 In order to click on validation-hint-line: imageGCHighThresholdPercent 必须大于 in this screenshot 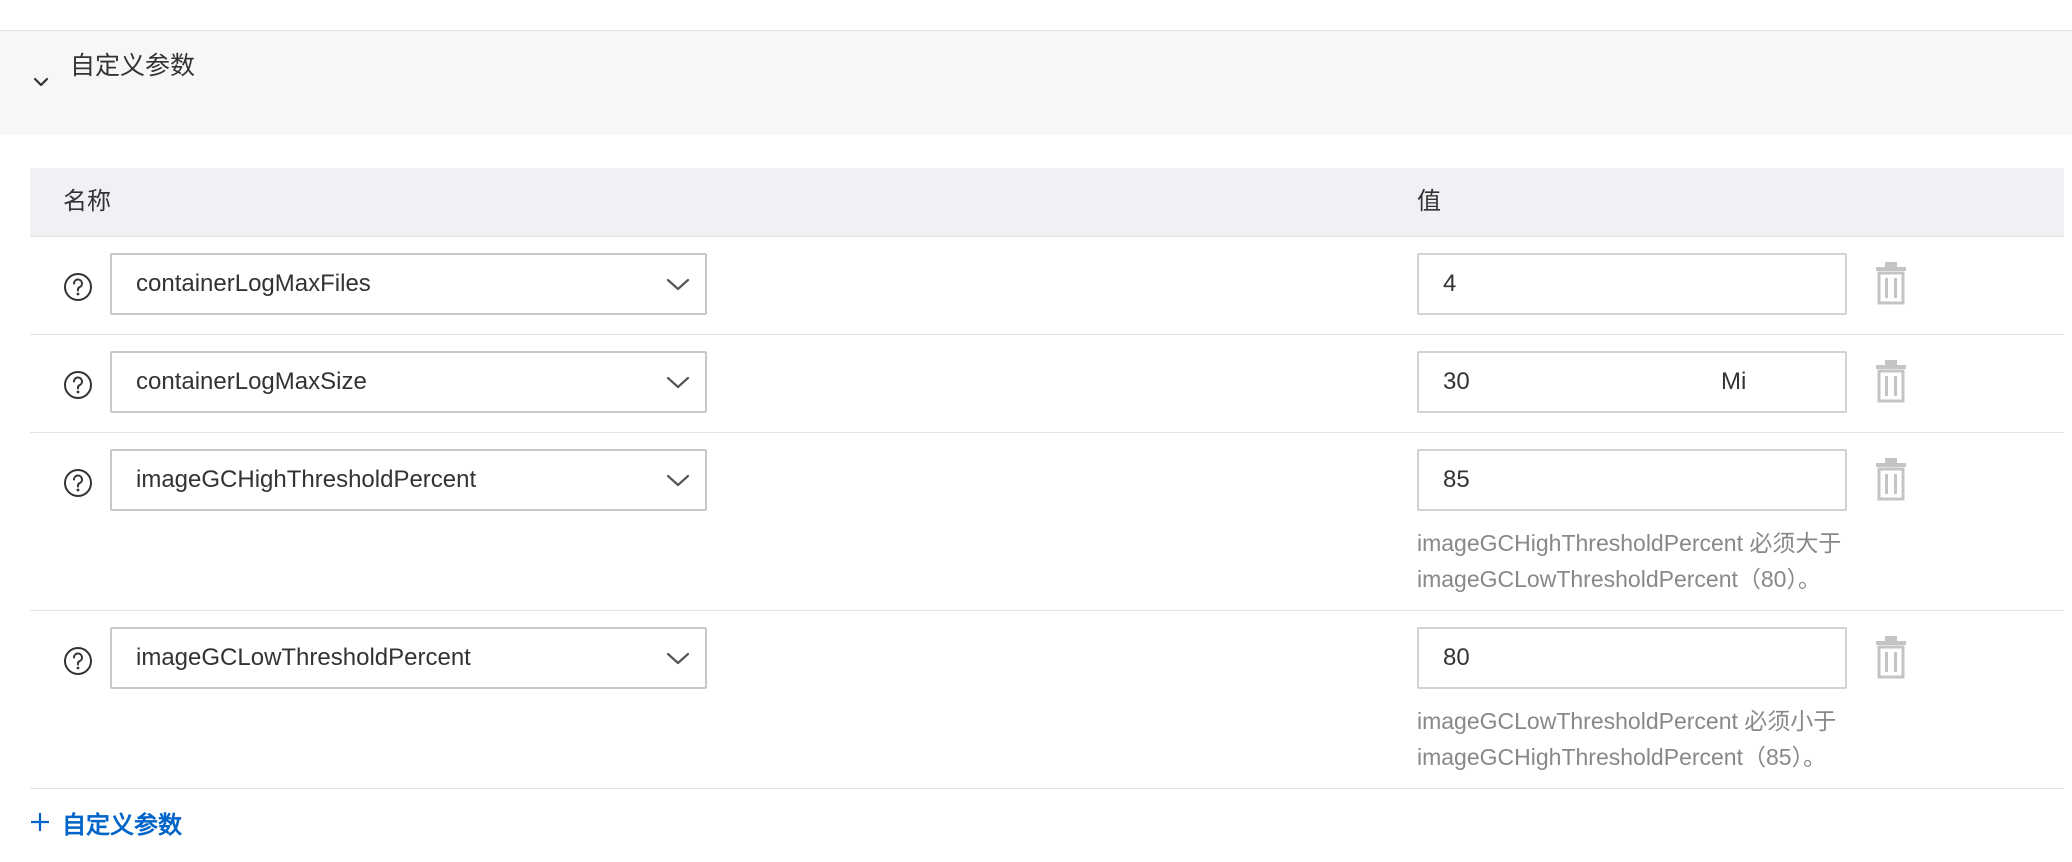, I will do `click(1629, 543)`.